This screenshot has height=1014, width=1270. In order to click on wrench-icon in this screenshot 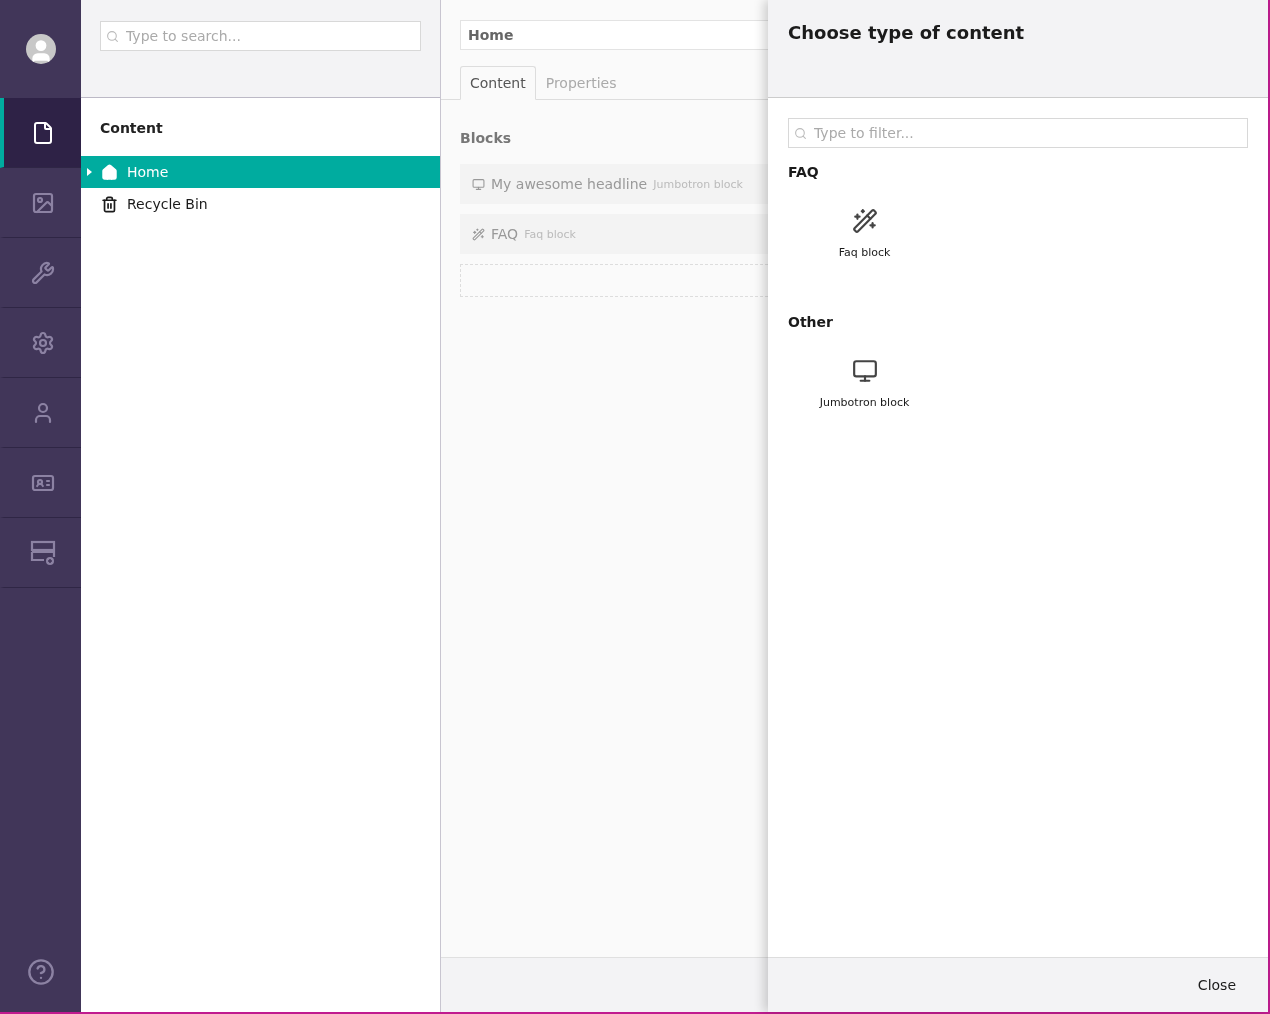, I will do `click(42, 272)`.